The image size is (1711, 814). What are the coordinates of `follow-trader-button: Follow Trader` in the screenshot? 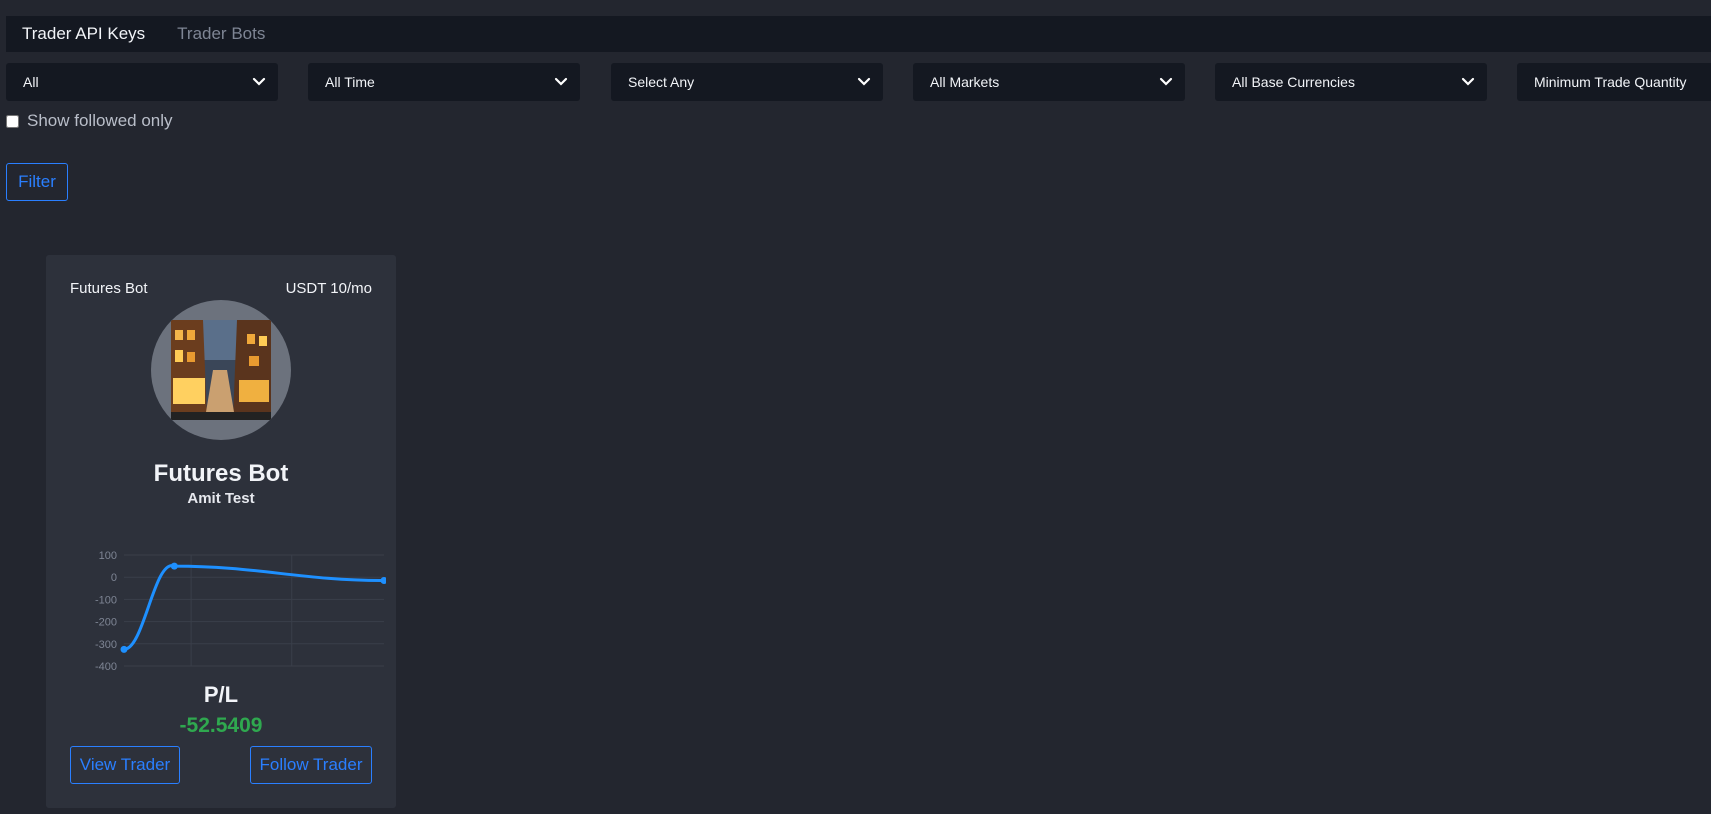 It's located at (311, 765).